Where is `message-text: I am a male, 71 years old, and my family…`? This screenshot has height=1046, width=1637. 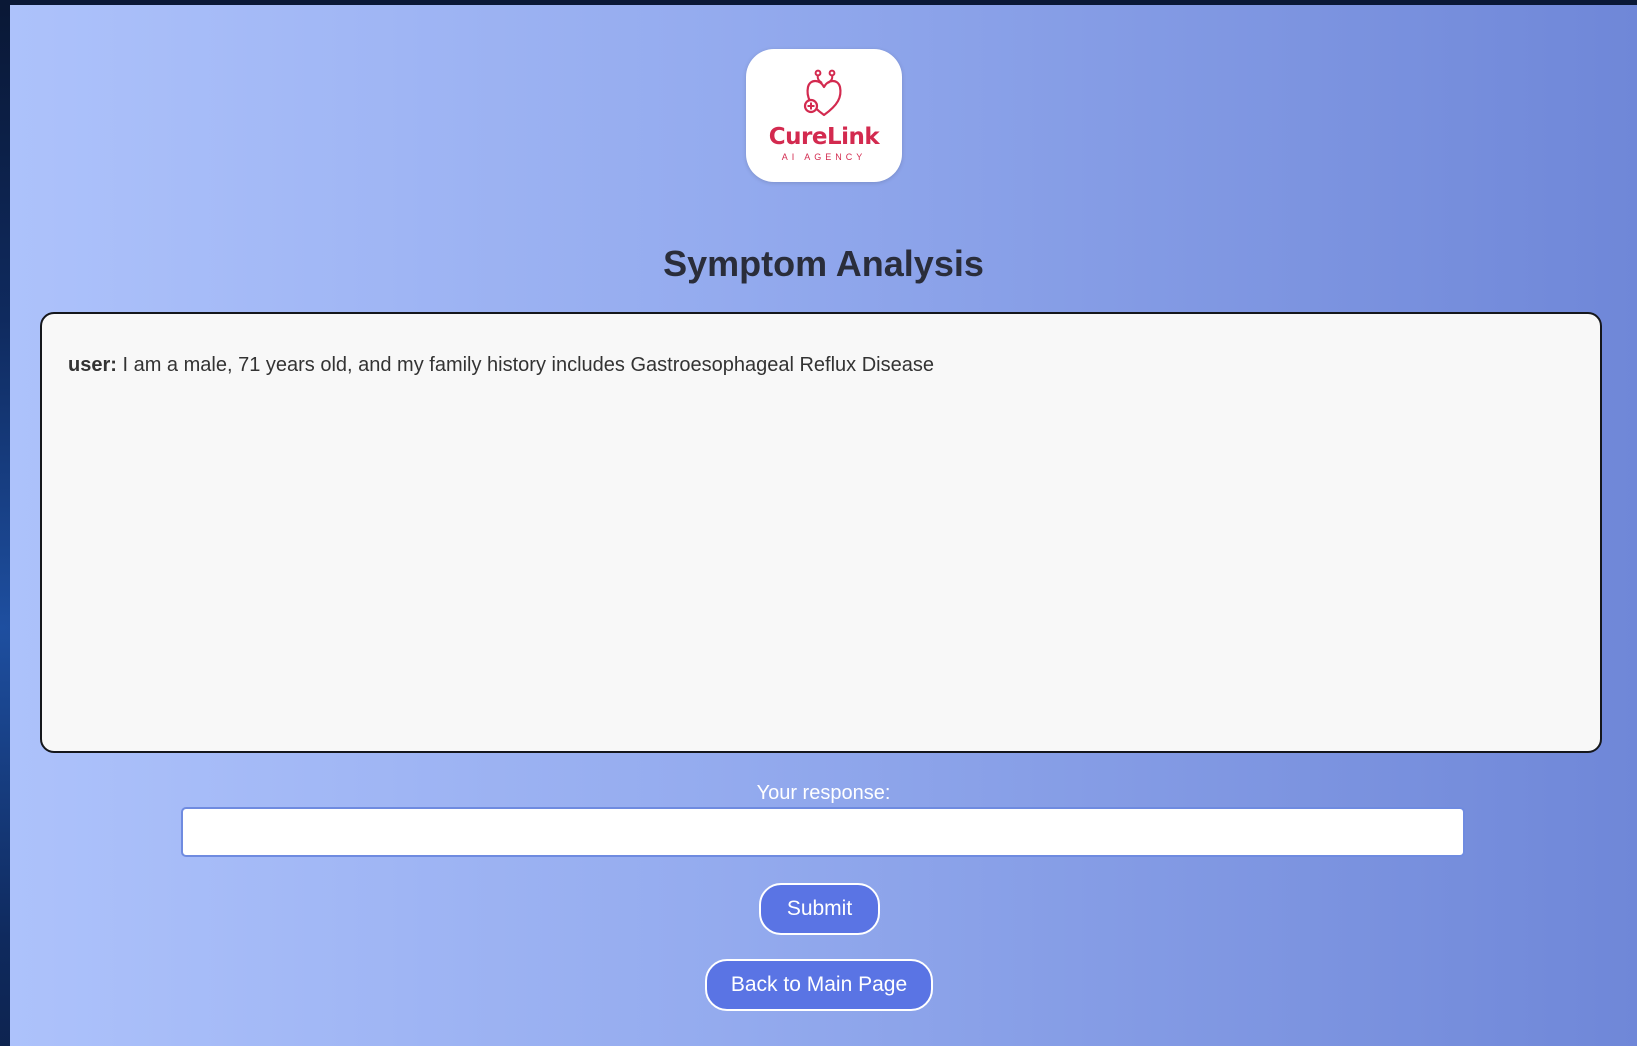
message-text: I am a male, 71 years old, and my family… is located at coordinates (528, 365).